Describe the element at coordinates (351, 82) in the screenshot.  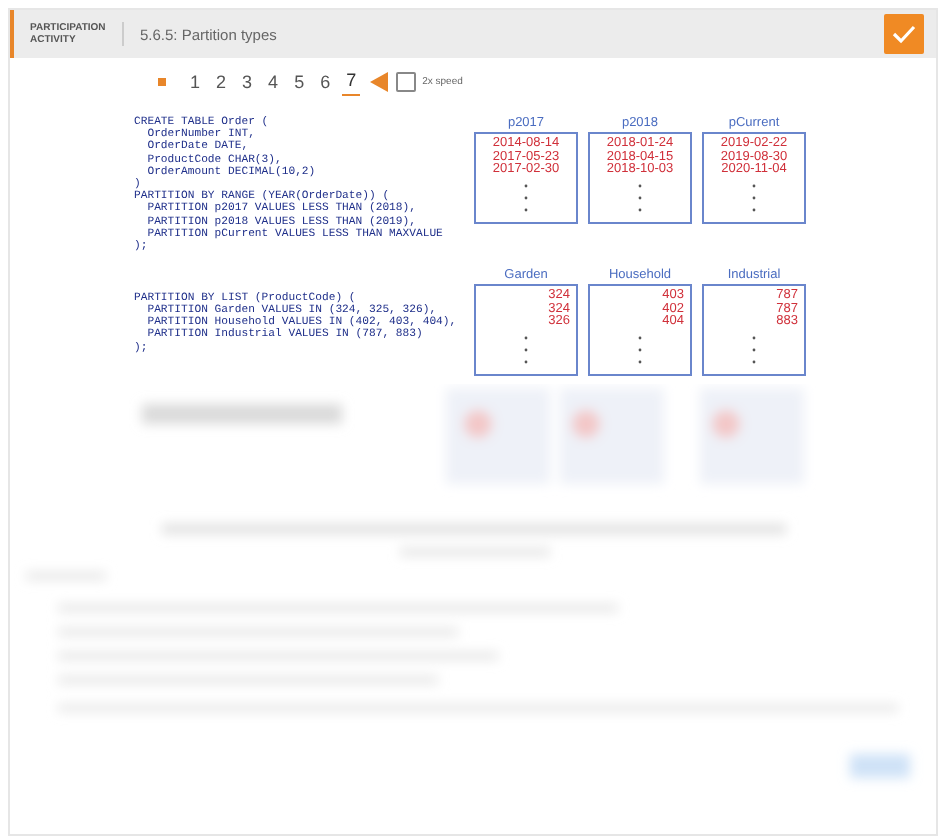
I see `step-button: 7` at that location.